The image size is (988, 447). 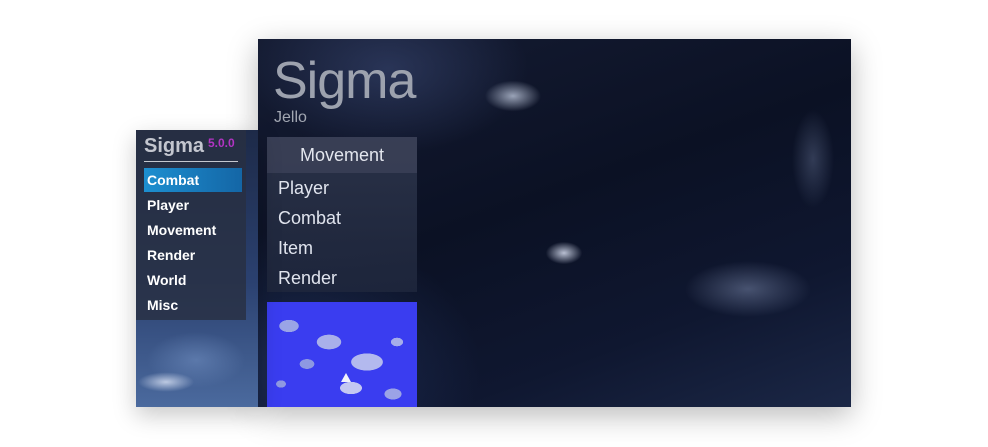 I want to click on jello-category-combat: Combat, so click(x=342, y=218).